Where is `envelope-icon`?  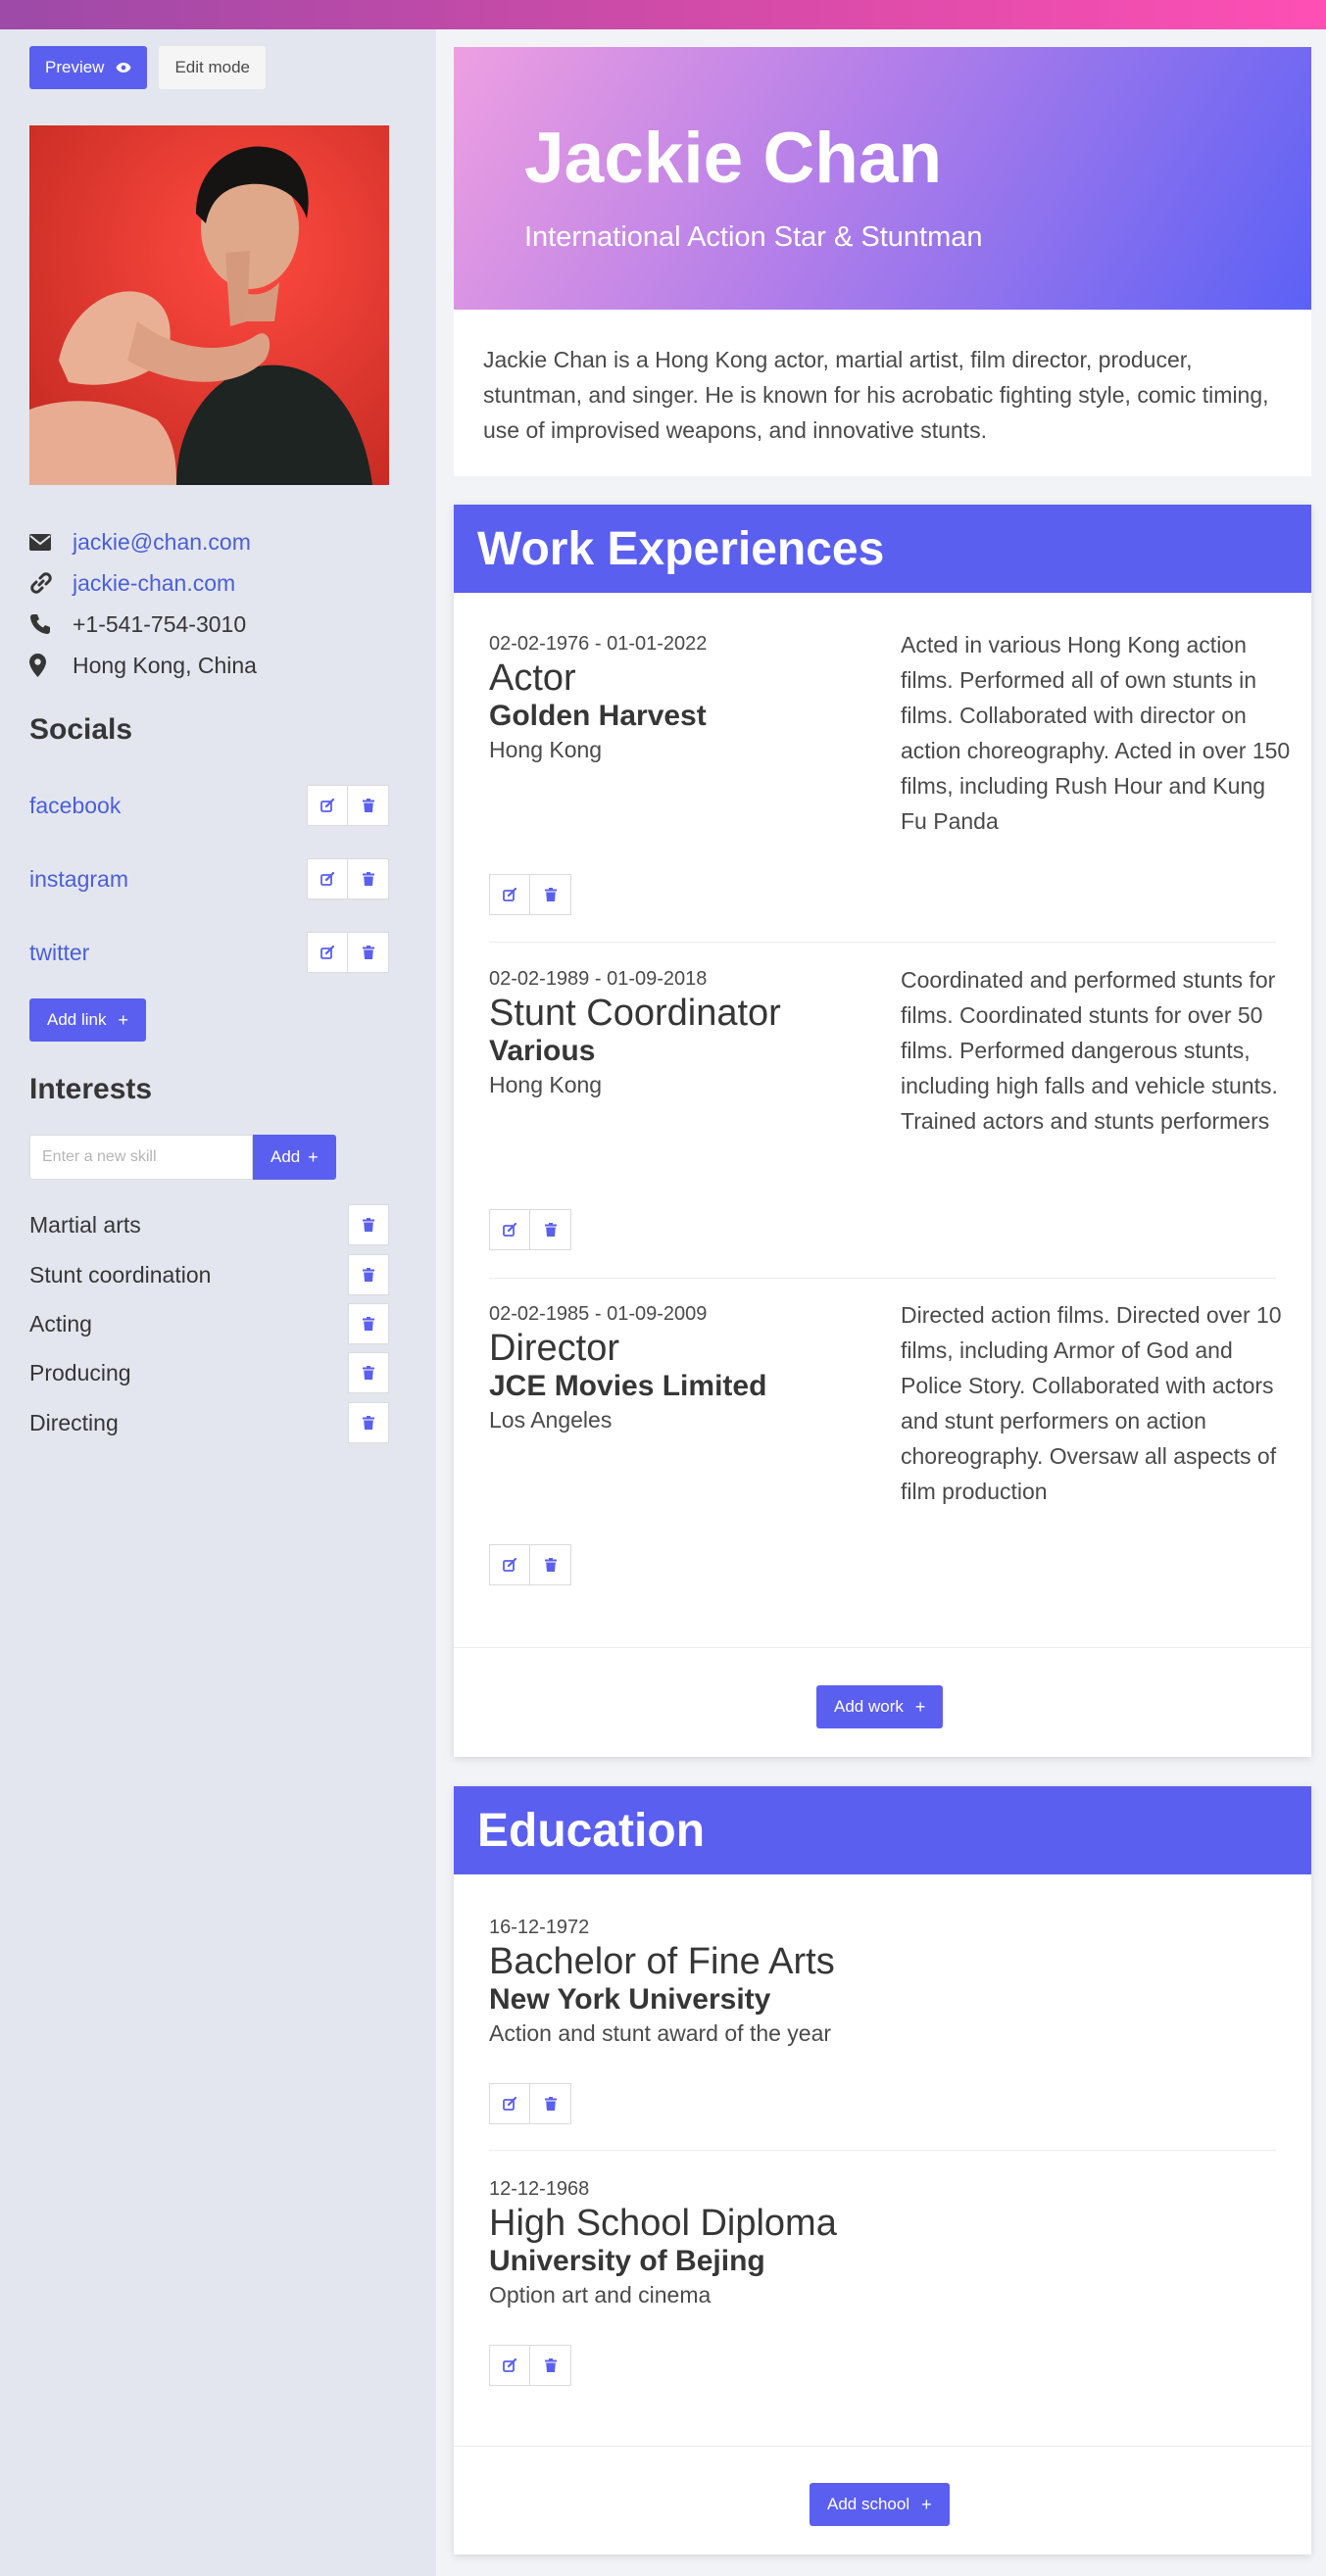
envelope-icon is located at coordinates (51, 542).